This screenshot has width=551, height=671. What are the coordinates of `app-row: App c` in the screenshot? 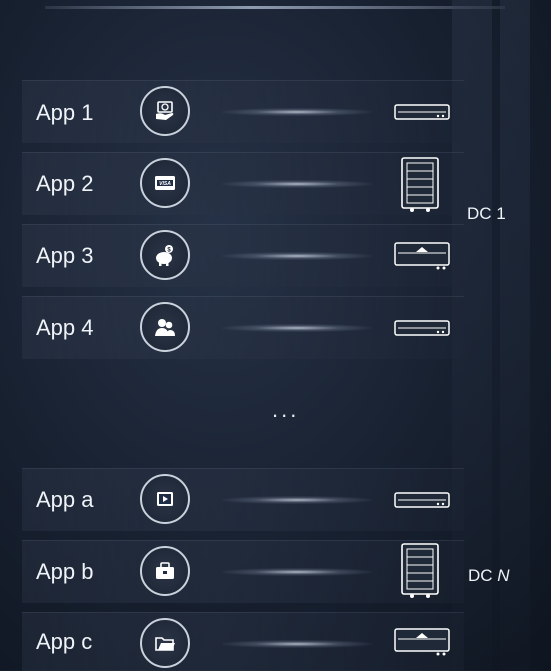 It's located at (243, 641).